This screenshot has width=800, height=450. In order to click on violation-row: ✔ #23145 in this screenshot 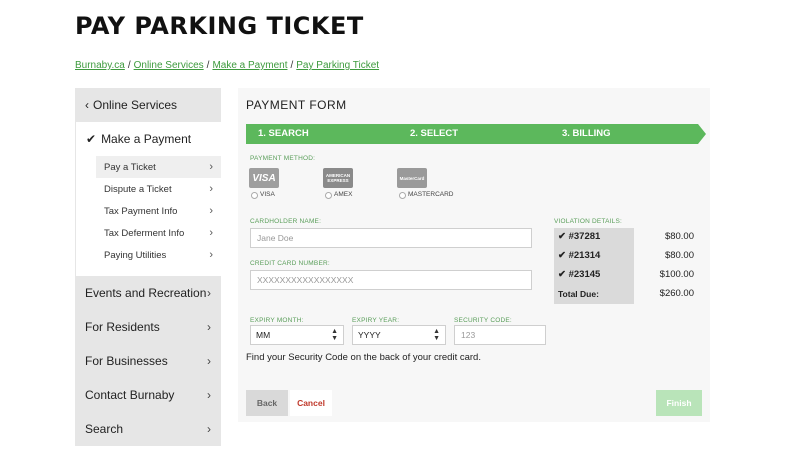, I will do `click(579, 274)`.